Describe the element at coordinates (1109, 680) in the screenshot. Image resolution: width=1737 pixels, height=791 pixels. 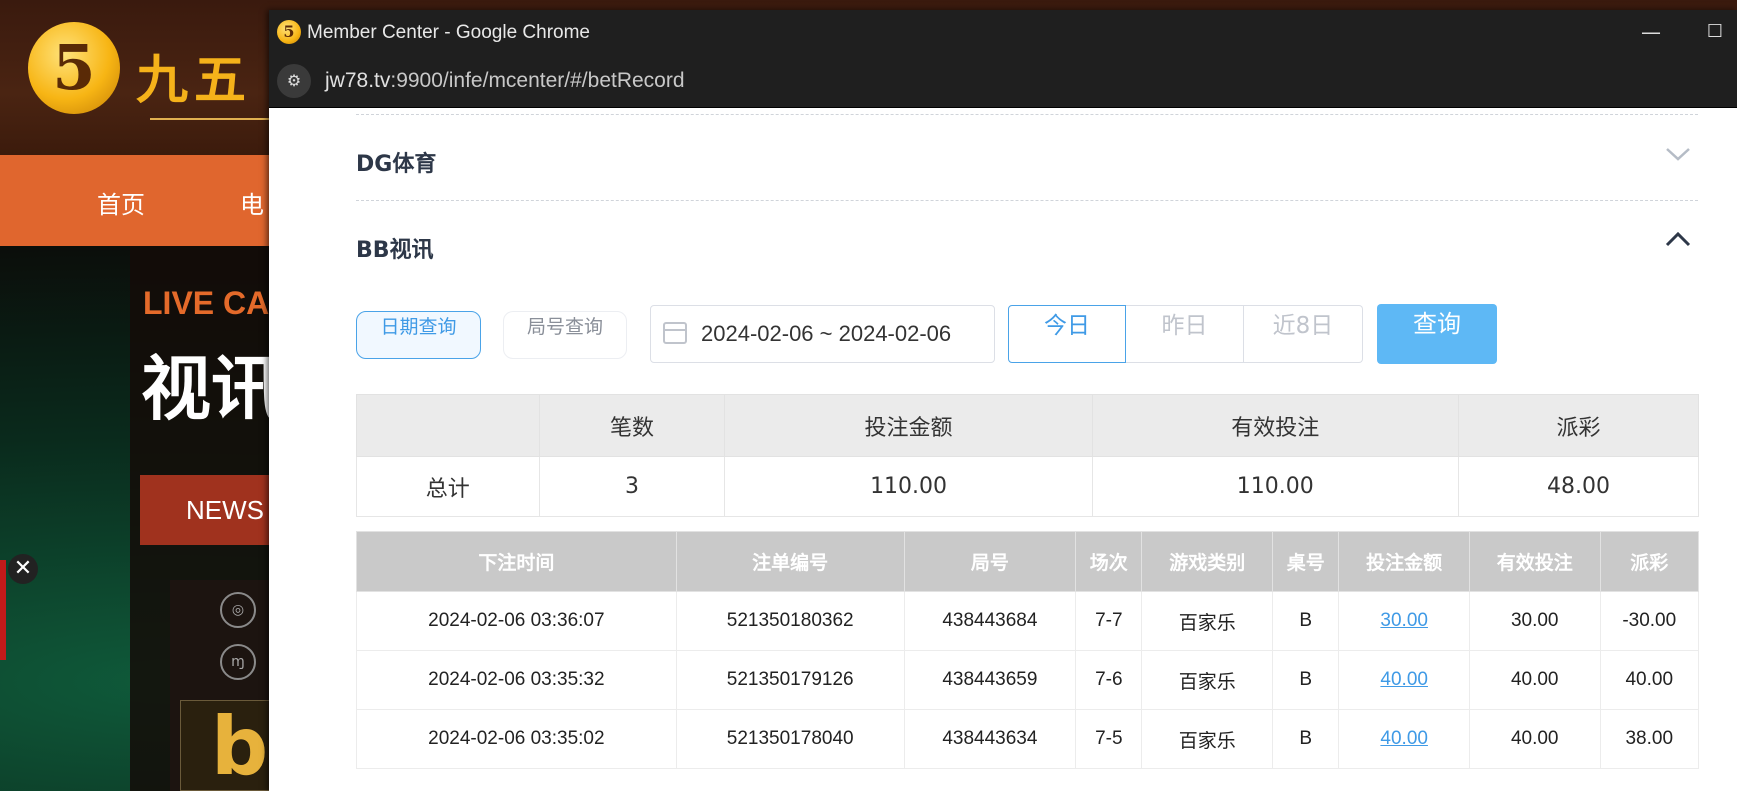
I see `cell-session: 7-6` at that location.